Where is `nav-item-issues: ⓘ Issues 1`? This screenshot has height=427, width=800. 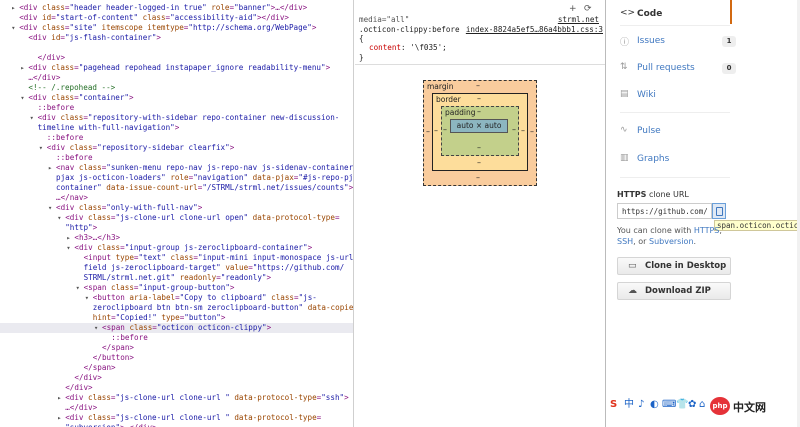 nav-item-issues: ⓘ Issues 1 is located at coordinates (678, 45).